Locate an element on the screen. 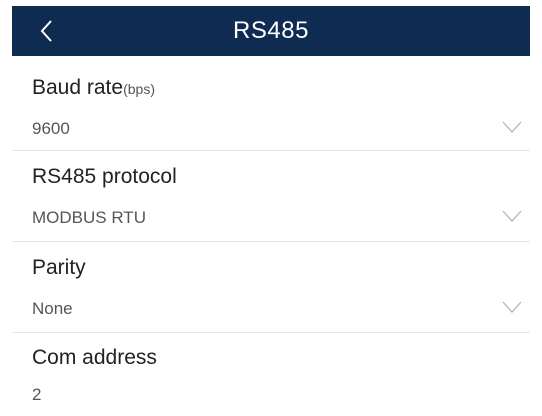  page-title: RS485 is located at coordinates (271, 30).